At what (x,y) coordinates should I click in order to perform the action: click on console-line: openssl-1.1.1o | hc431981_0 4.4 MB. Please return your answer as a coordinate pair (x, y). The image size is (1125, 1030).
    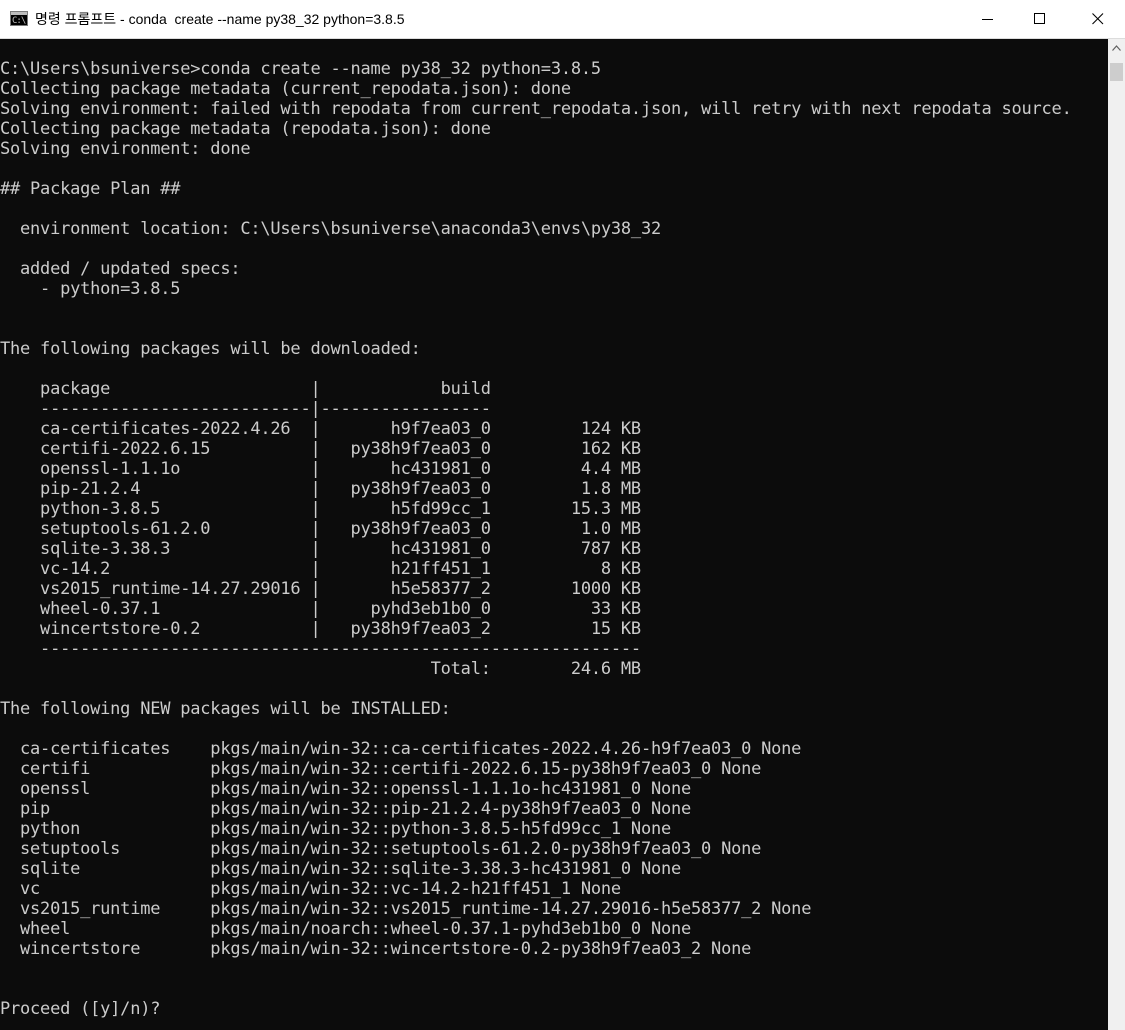
    Looking at the image, I should click on (320, 469).